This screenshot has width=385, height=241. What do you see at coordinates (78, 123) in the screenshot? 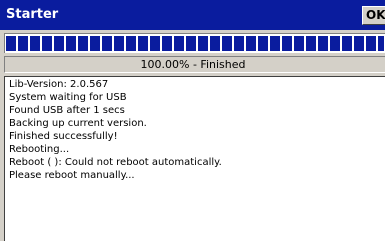
I see `log-line: Backing up current version.` at bounding box center [78, 123].